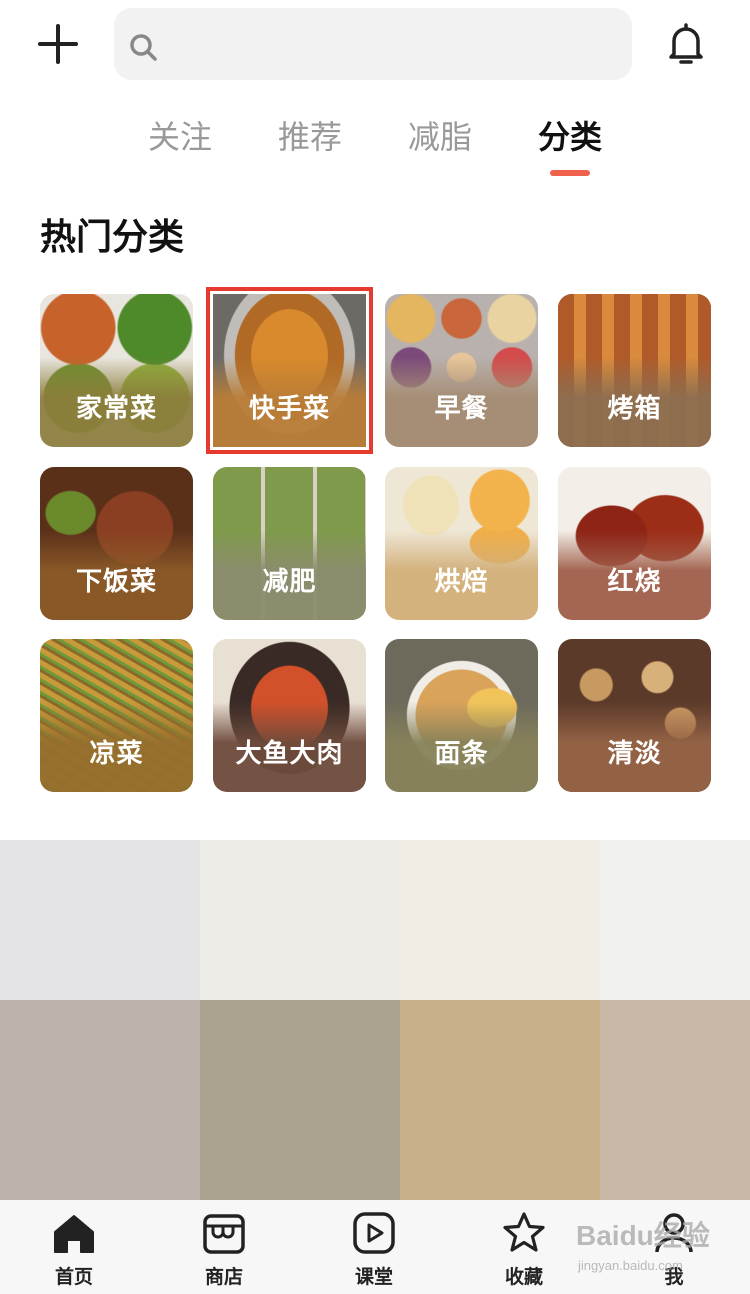 This screenshot has height=1294, width=750. Describe the element at coordinates (396, 44) in the screenshot. I see `search-input` at that location.